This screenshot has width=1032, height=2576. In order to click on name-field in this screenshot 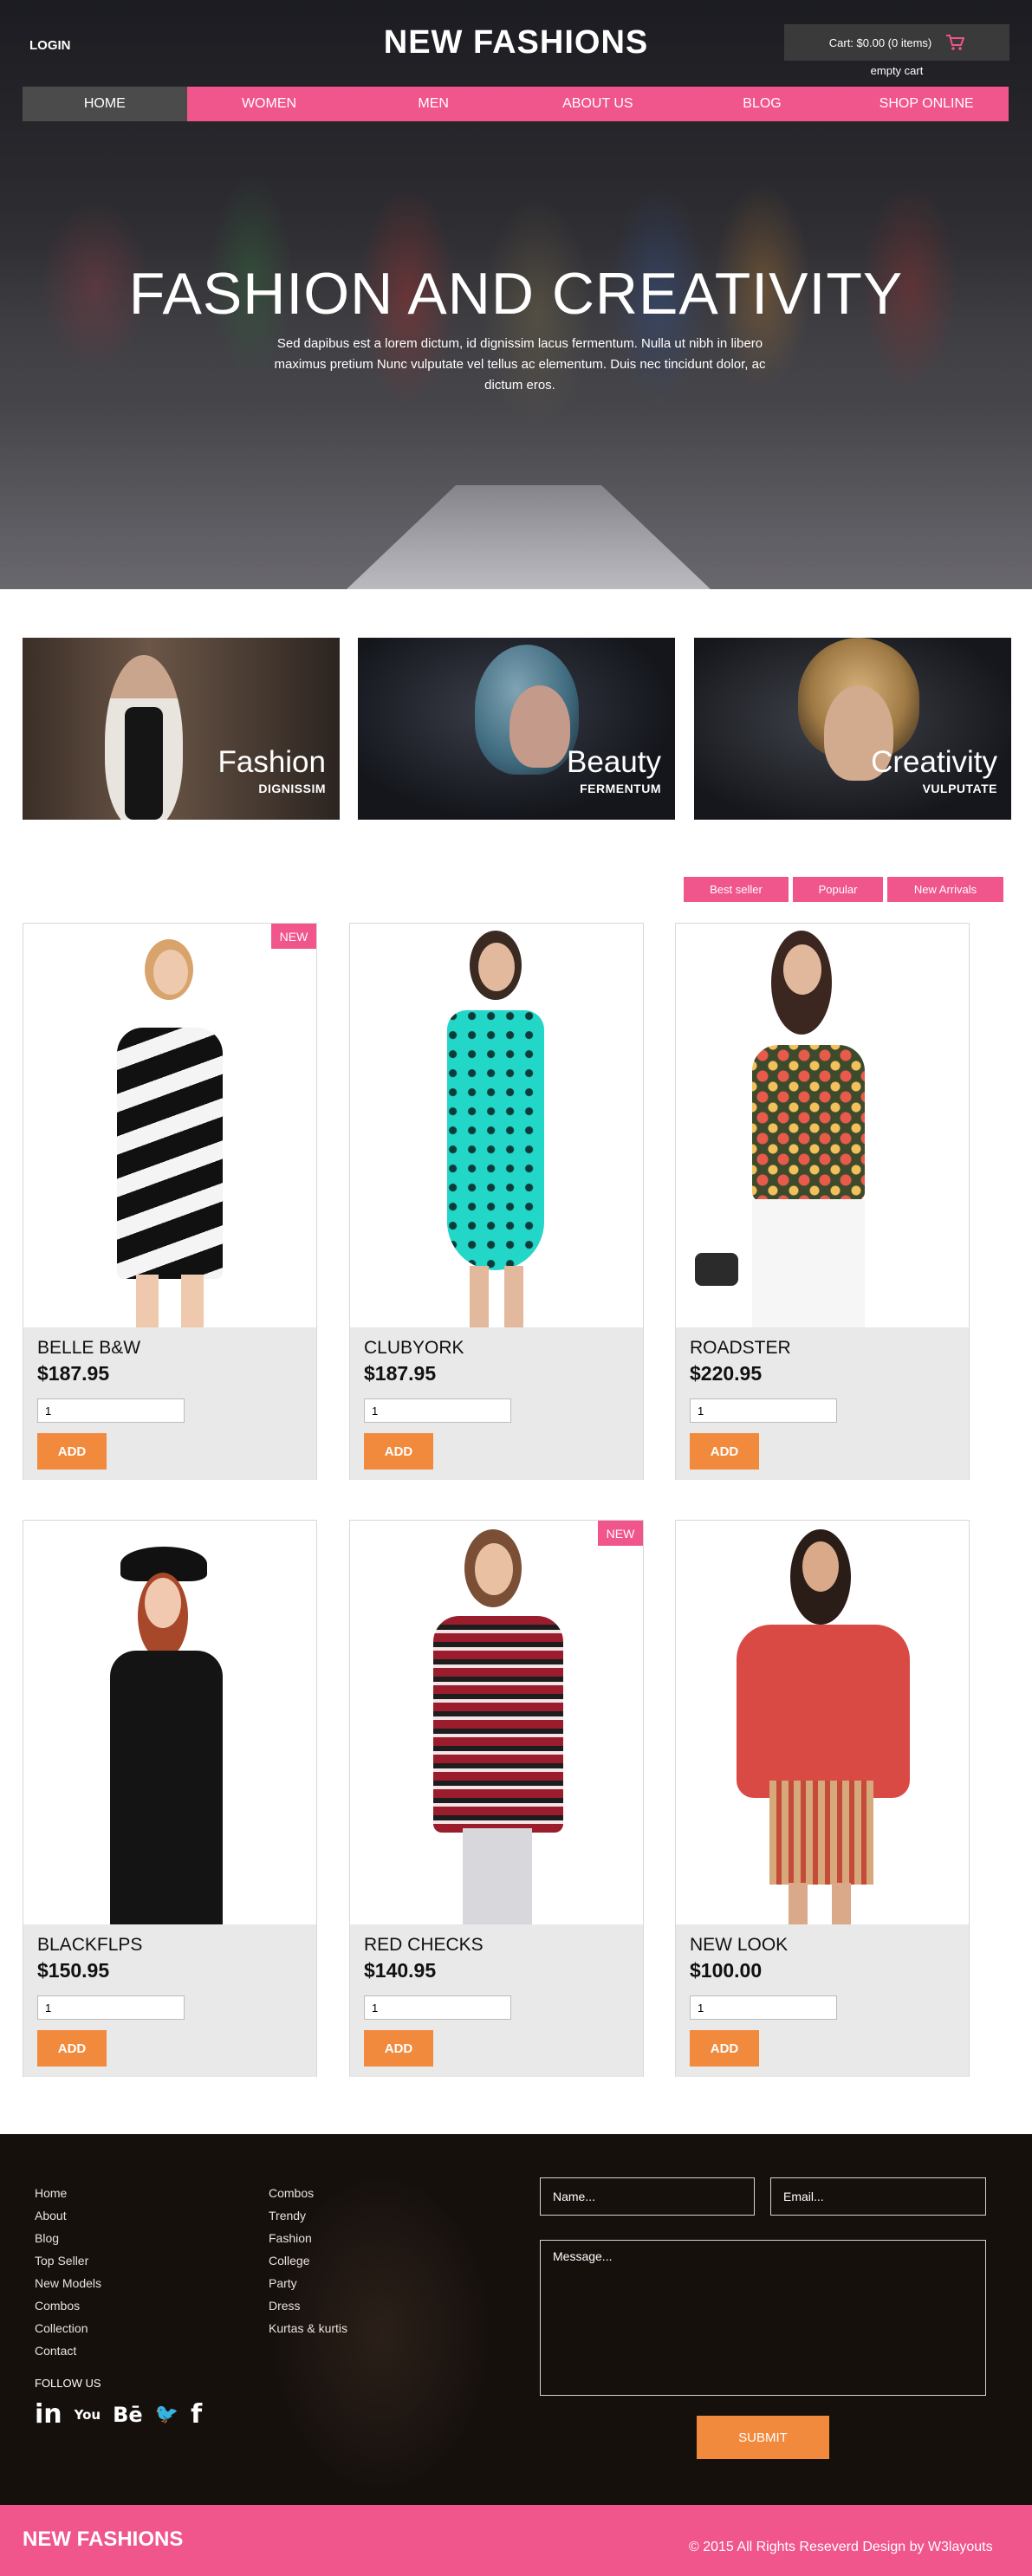, I will do `click(648, 2197)`.